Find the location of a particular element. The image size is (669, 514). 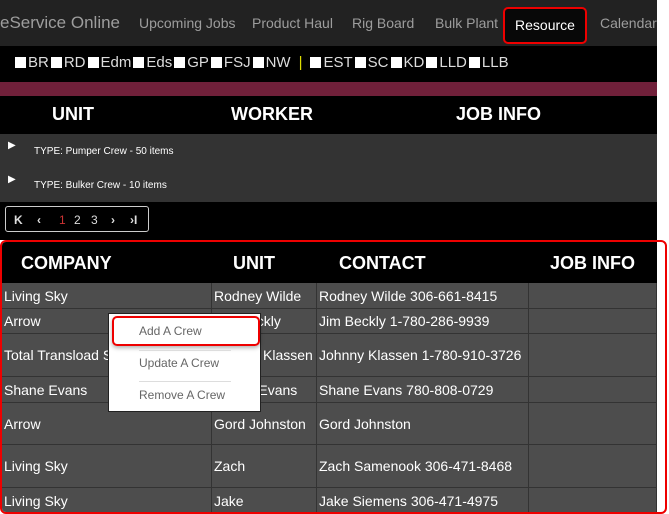

brand-link: eService Online is located at coordinates (60, 23).